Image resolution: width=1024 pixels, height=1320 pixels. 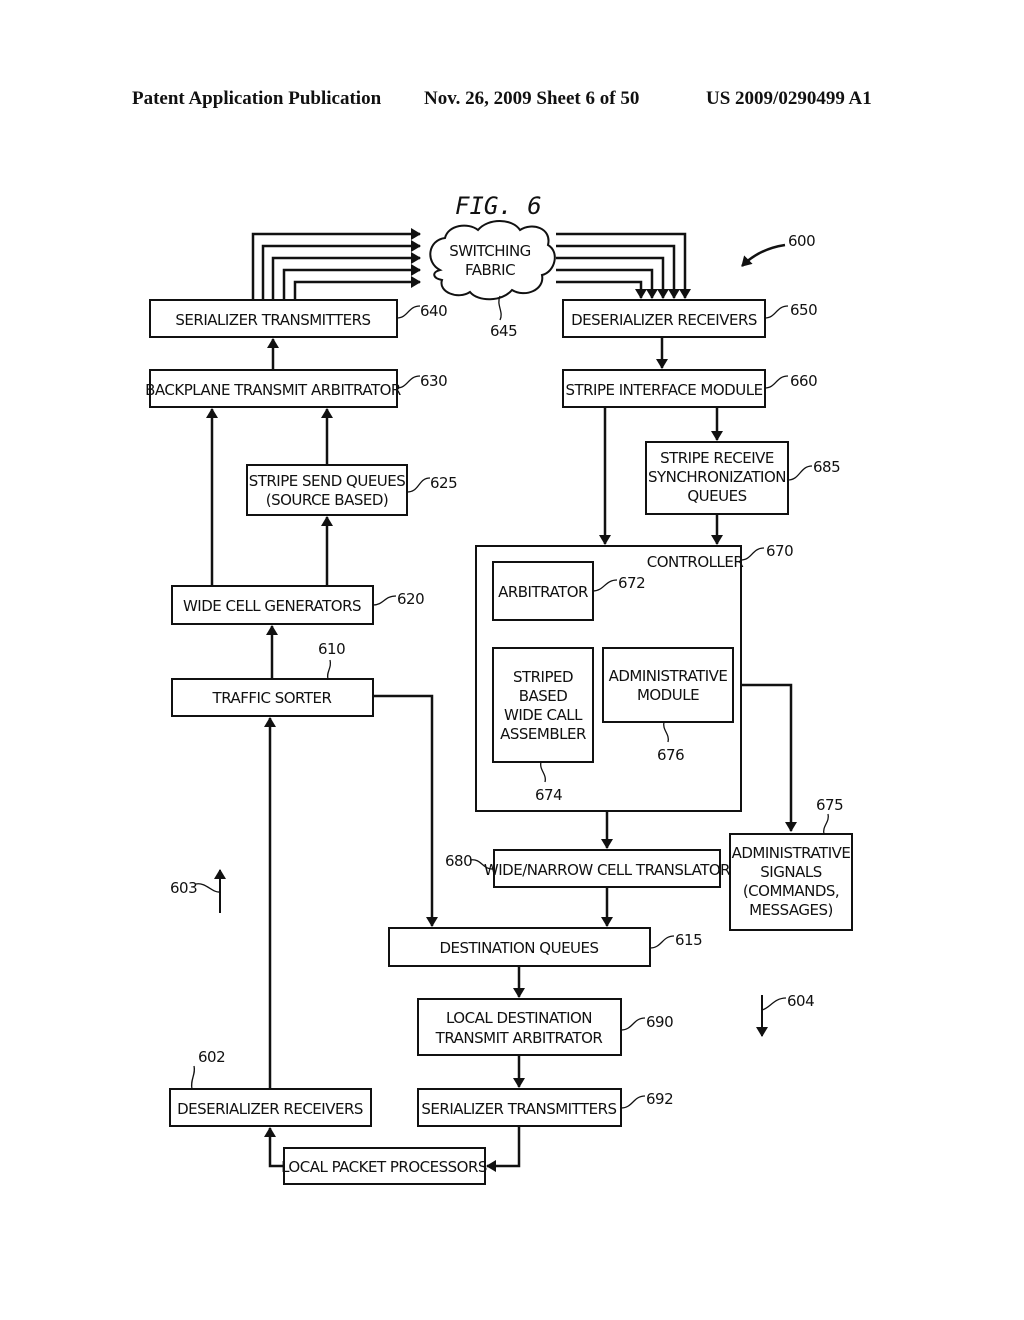 What do you see at coordinates (623, 265) in the screenshot?
I see `rx-bus-arrows` at bounding box center [623, 265].